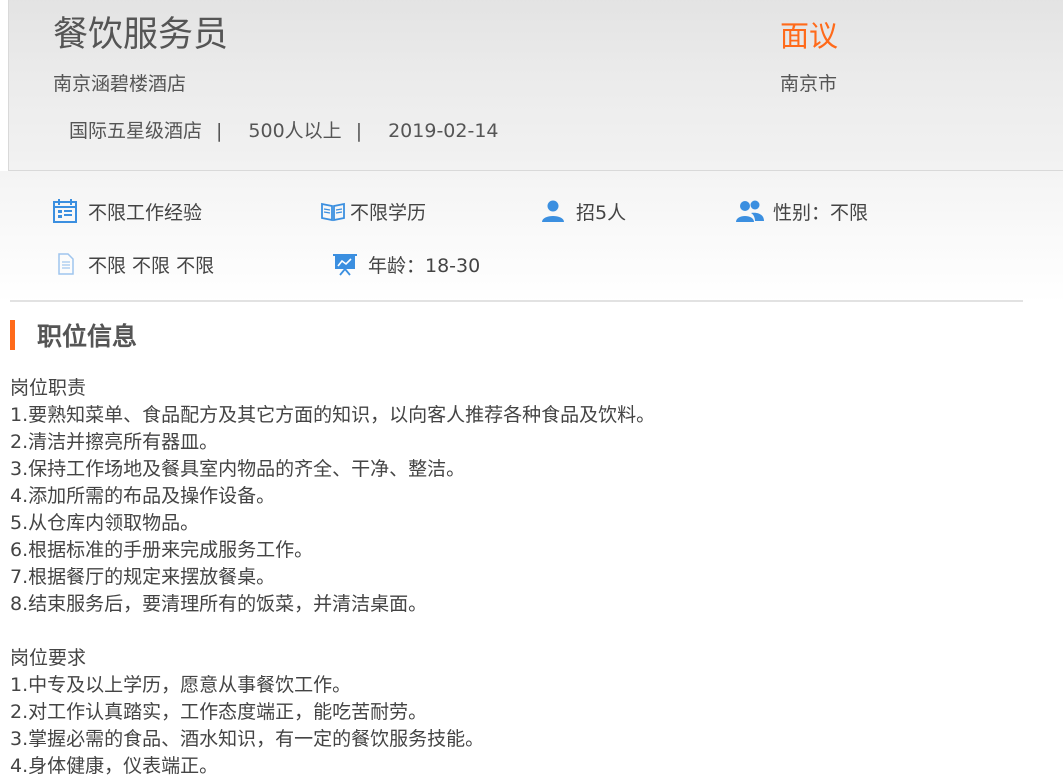  What do you see at coordinates (12, 335) in the screenshot?
I see `section-accent-bar` at bounding box center [12, 335].